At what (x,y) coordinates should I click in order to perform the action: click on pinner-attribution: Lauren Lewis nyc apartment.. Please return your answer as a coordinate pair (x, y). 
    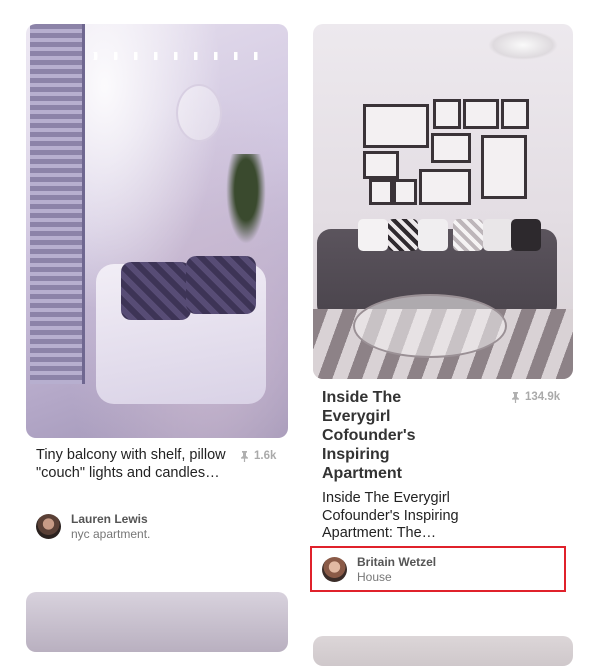
    Looking at the image, I should click on (93, 526).